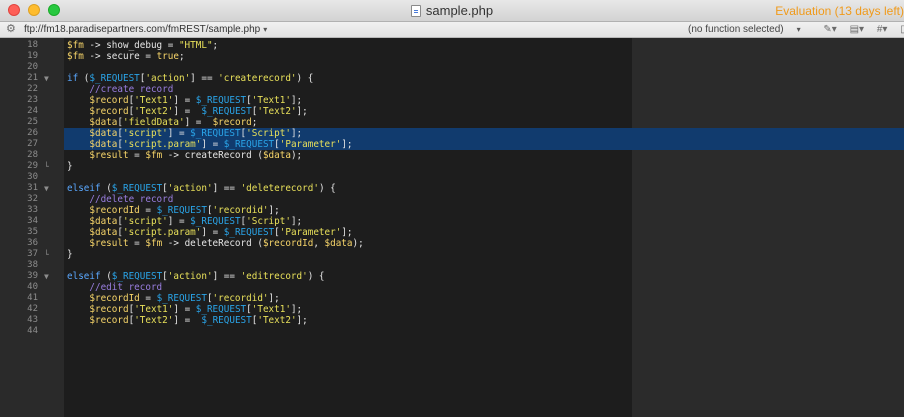 This screenshot has height=417, width=904. Describe the element at coordinates (749, 29) in the screenshot. I see `function-selector: (no function selected) ▾` at that location.